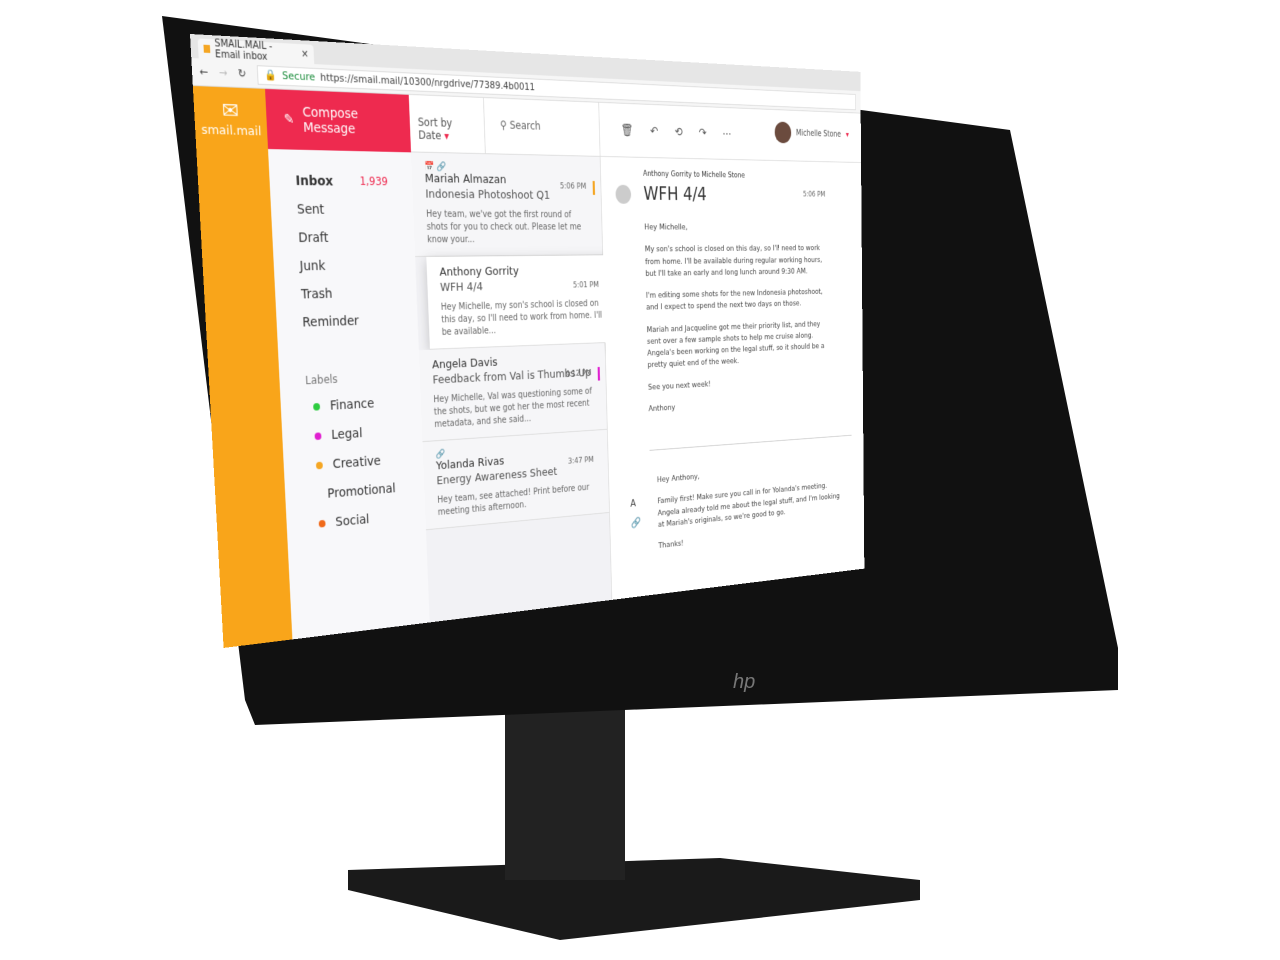 Image resolution: width=1280 pixels, height=960 pixels. I want to click on from-to: Anthony Gorrity to Michelle Stone, so click(693, 175).